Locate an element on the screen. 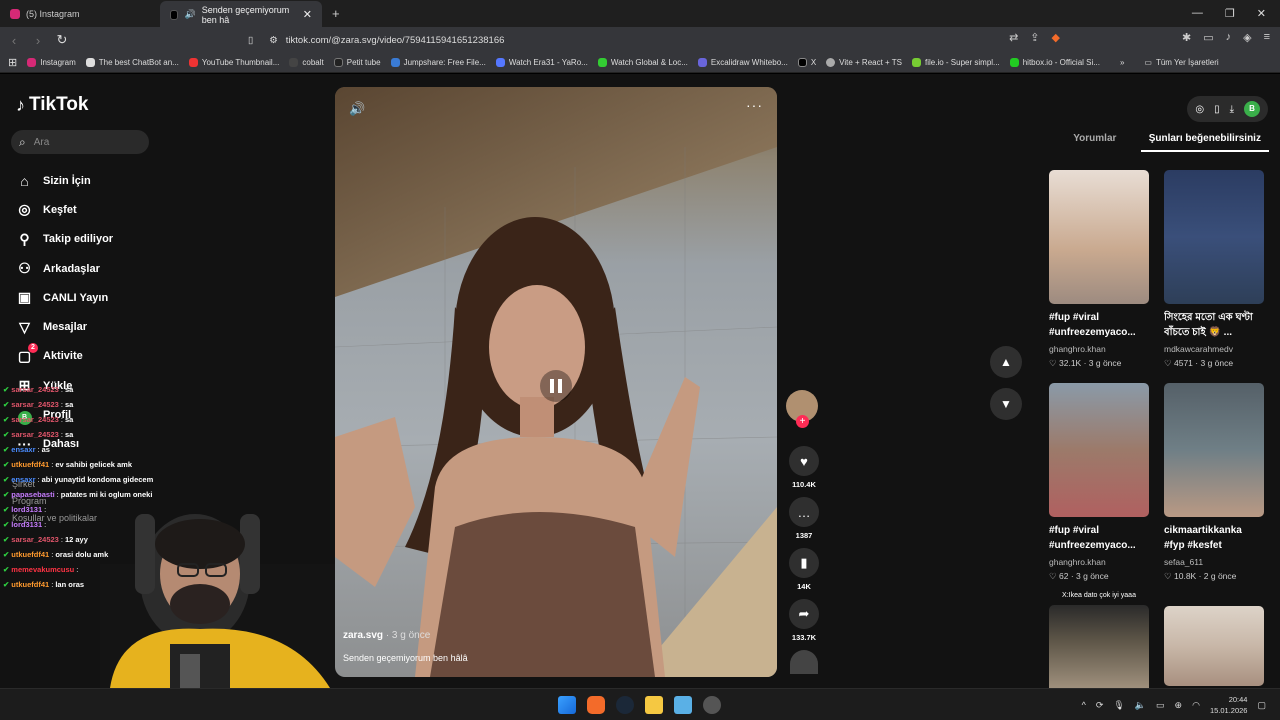 The height and width of the screenshot is (720, 1280). bookmark-icon: ▮ is located at coordinates (804, 563).